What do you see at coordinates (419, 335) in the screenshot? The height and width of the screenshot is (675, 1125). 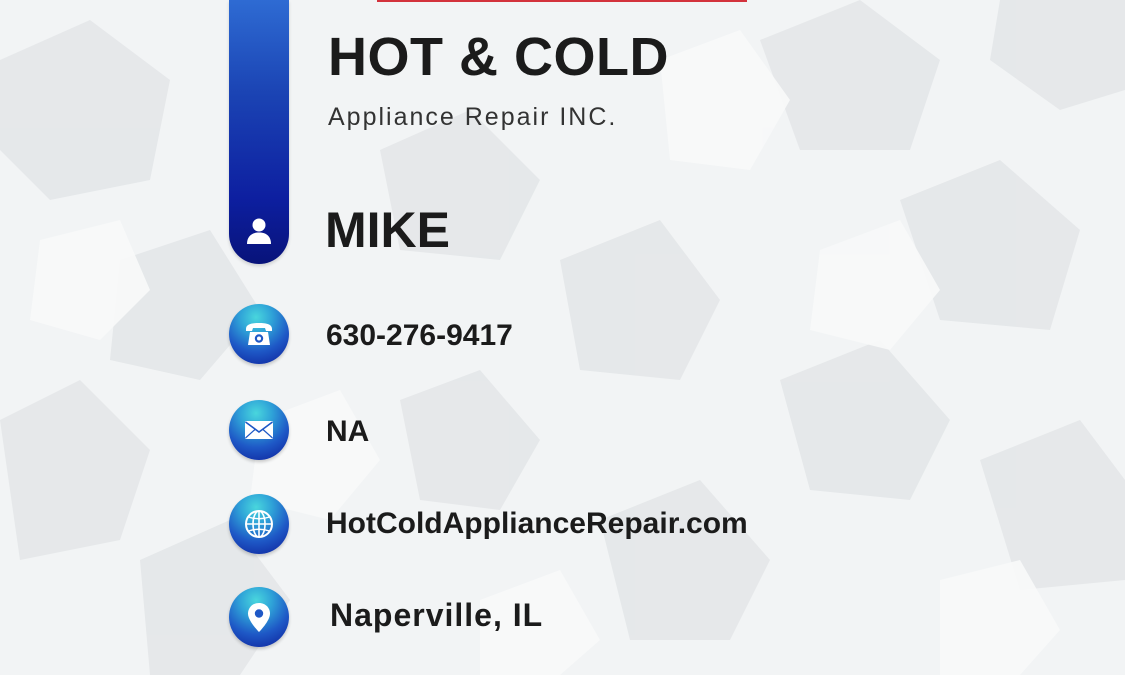 I see `phone-number: 630-276-9417` at bounding box center [419, 335].